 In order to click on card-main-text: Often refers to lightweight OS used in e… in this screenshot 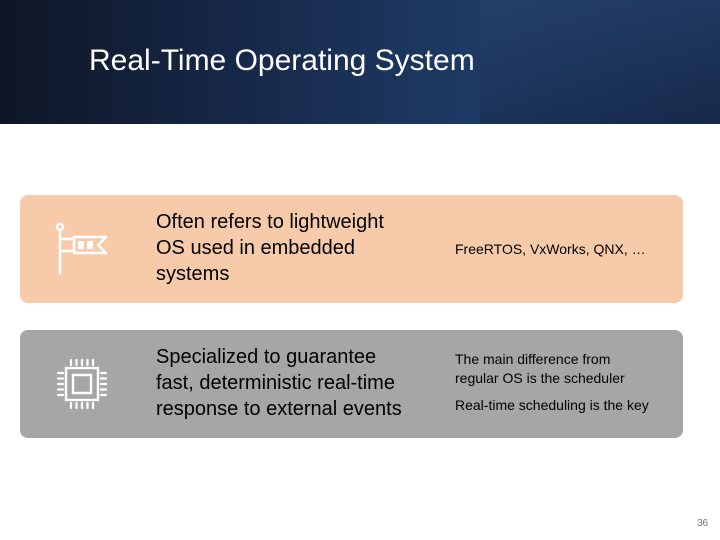, I will do `click(296, 248)`.